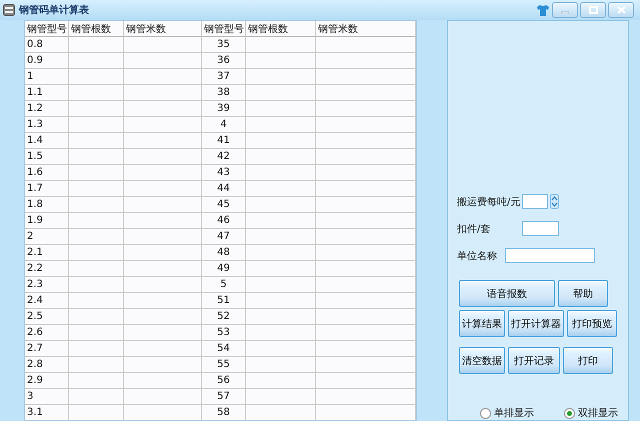 The image size is (640, 421). I want to click on table-cell: 2.6, so click(47, 333).